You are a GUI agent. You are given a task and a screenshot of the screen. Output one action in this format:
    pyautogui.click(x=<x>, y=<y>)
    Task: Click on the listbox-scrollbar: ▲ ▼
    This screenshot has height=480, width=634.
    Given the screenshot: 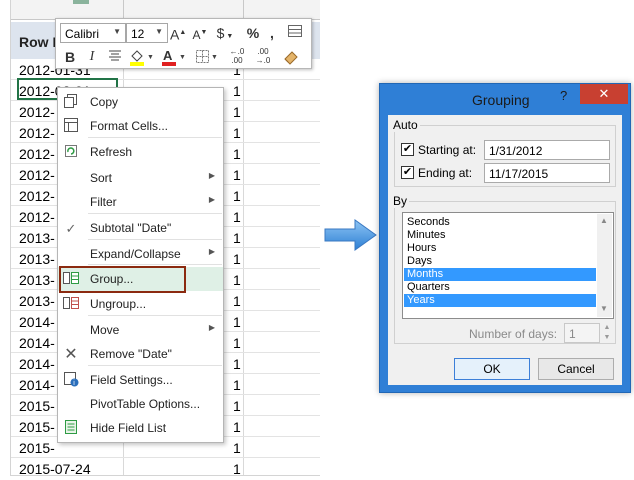 What is the action you would take?
    pyautogui.click(x=604, y=265)
    